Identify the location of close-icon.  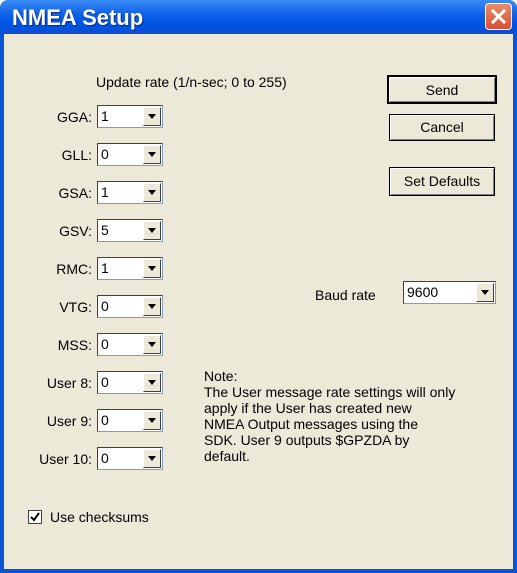
(498, 16).